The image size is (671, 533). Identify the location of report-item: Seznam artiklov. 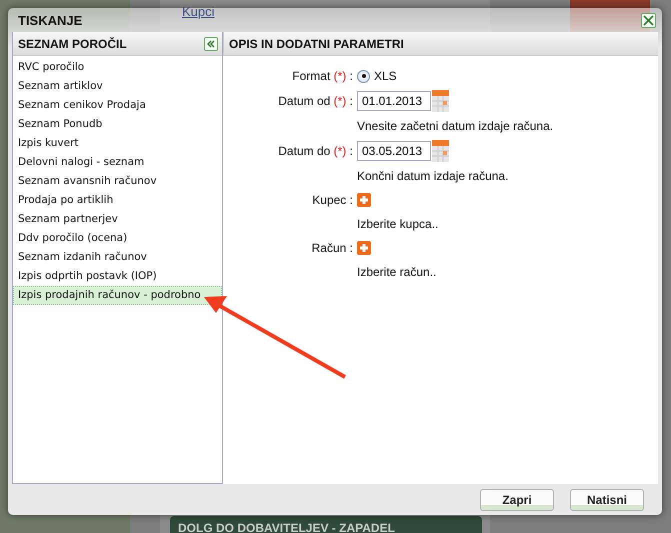
(117, 86).